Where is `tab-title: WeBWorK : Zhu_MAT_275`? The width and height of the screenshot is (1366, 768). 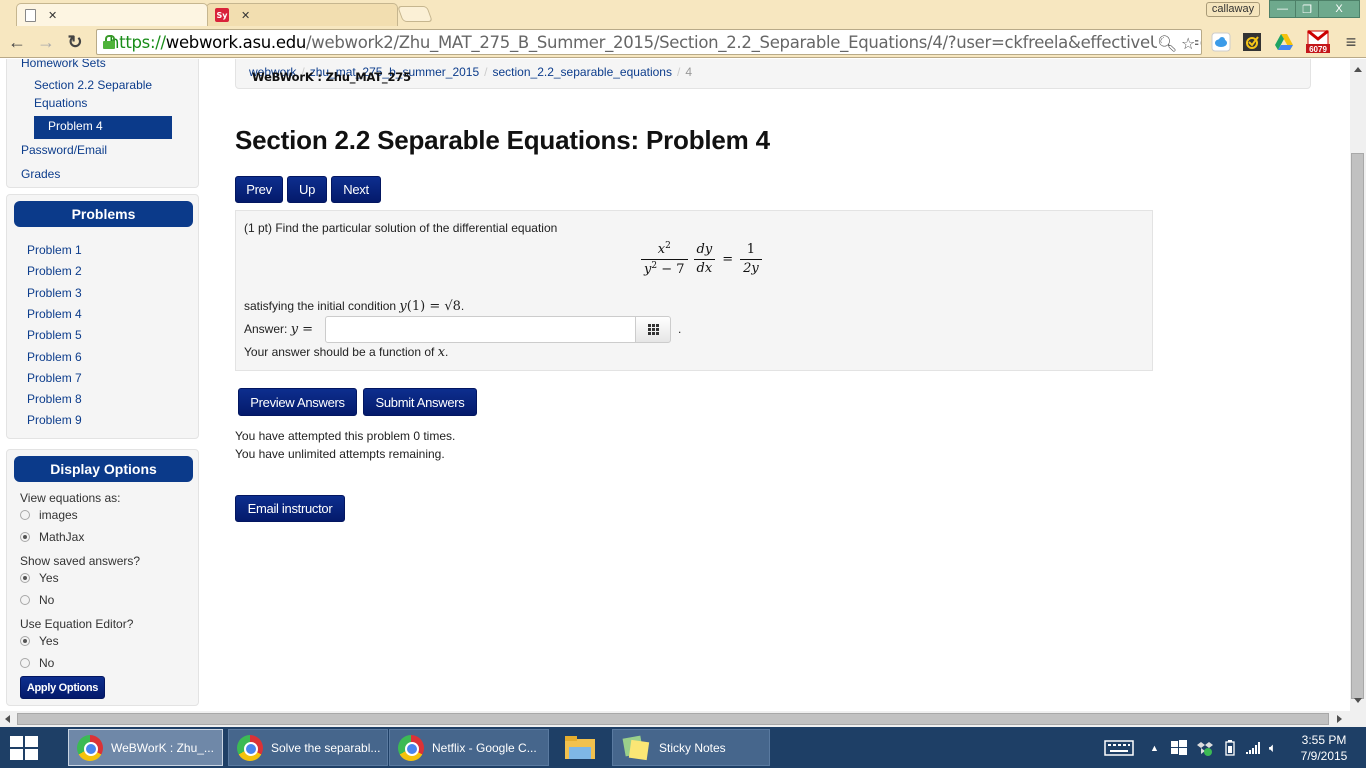 tab-title: WeBWorK : Zhu_MAT_275 is located at coordinates (331, 77).